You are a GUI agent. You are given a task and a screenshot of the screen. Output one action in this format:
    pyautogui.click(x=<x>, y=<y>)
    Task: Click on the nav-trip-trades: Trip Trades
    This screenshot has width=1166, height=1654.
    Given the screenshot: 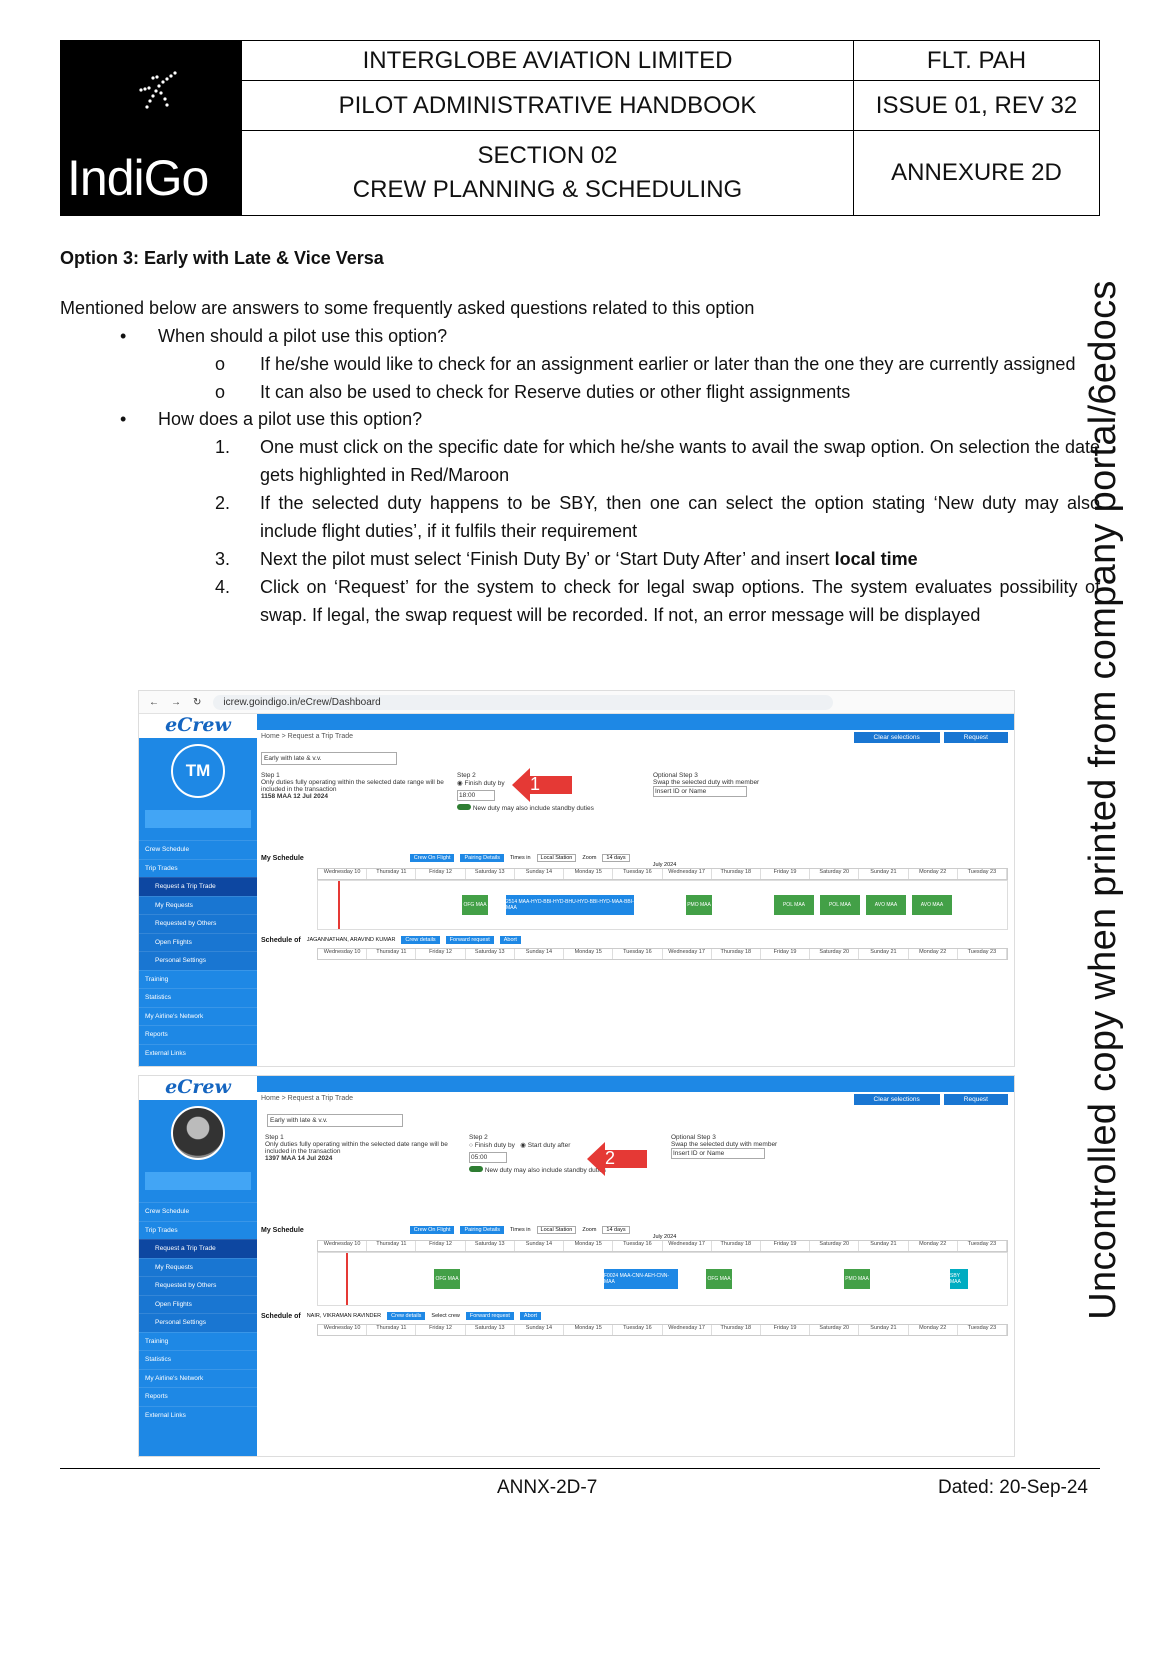 What is the action you would take?
    pyautogui.click(x=198, y=868)
    